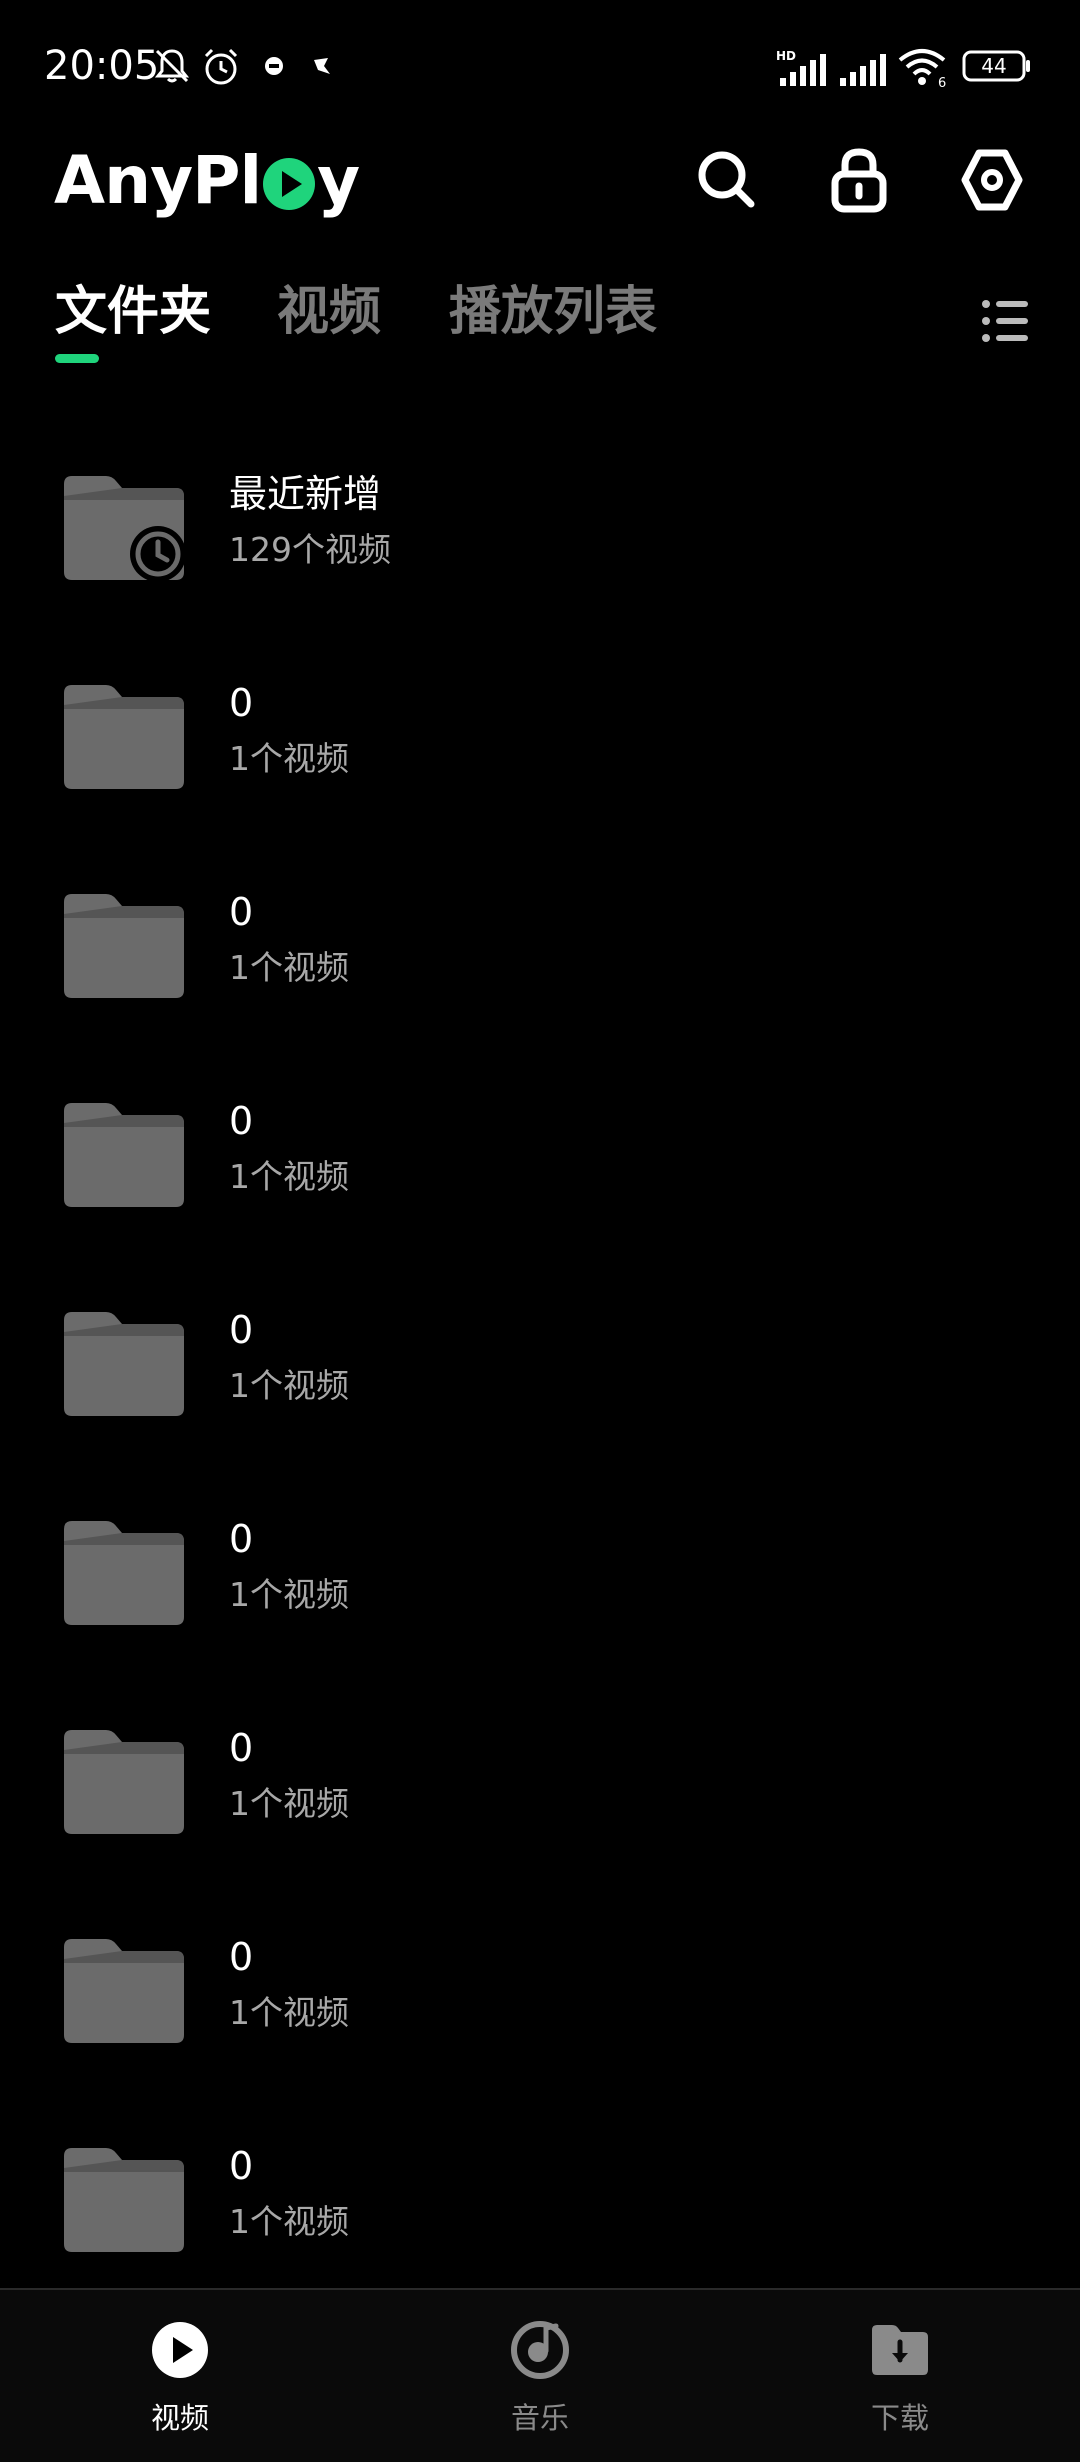 This screenshot has height=2462, width=1080. I want to click on nav-label: 视频, so click(179, 2418).